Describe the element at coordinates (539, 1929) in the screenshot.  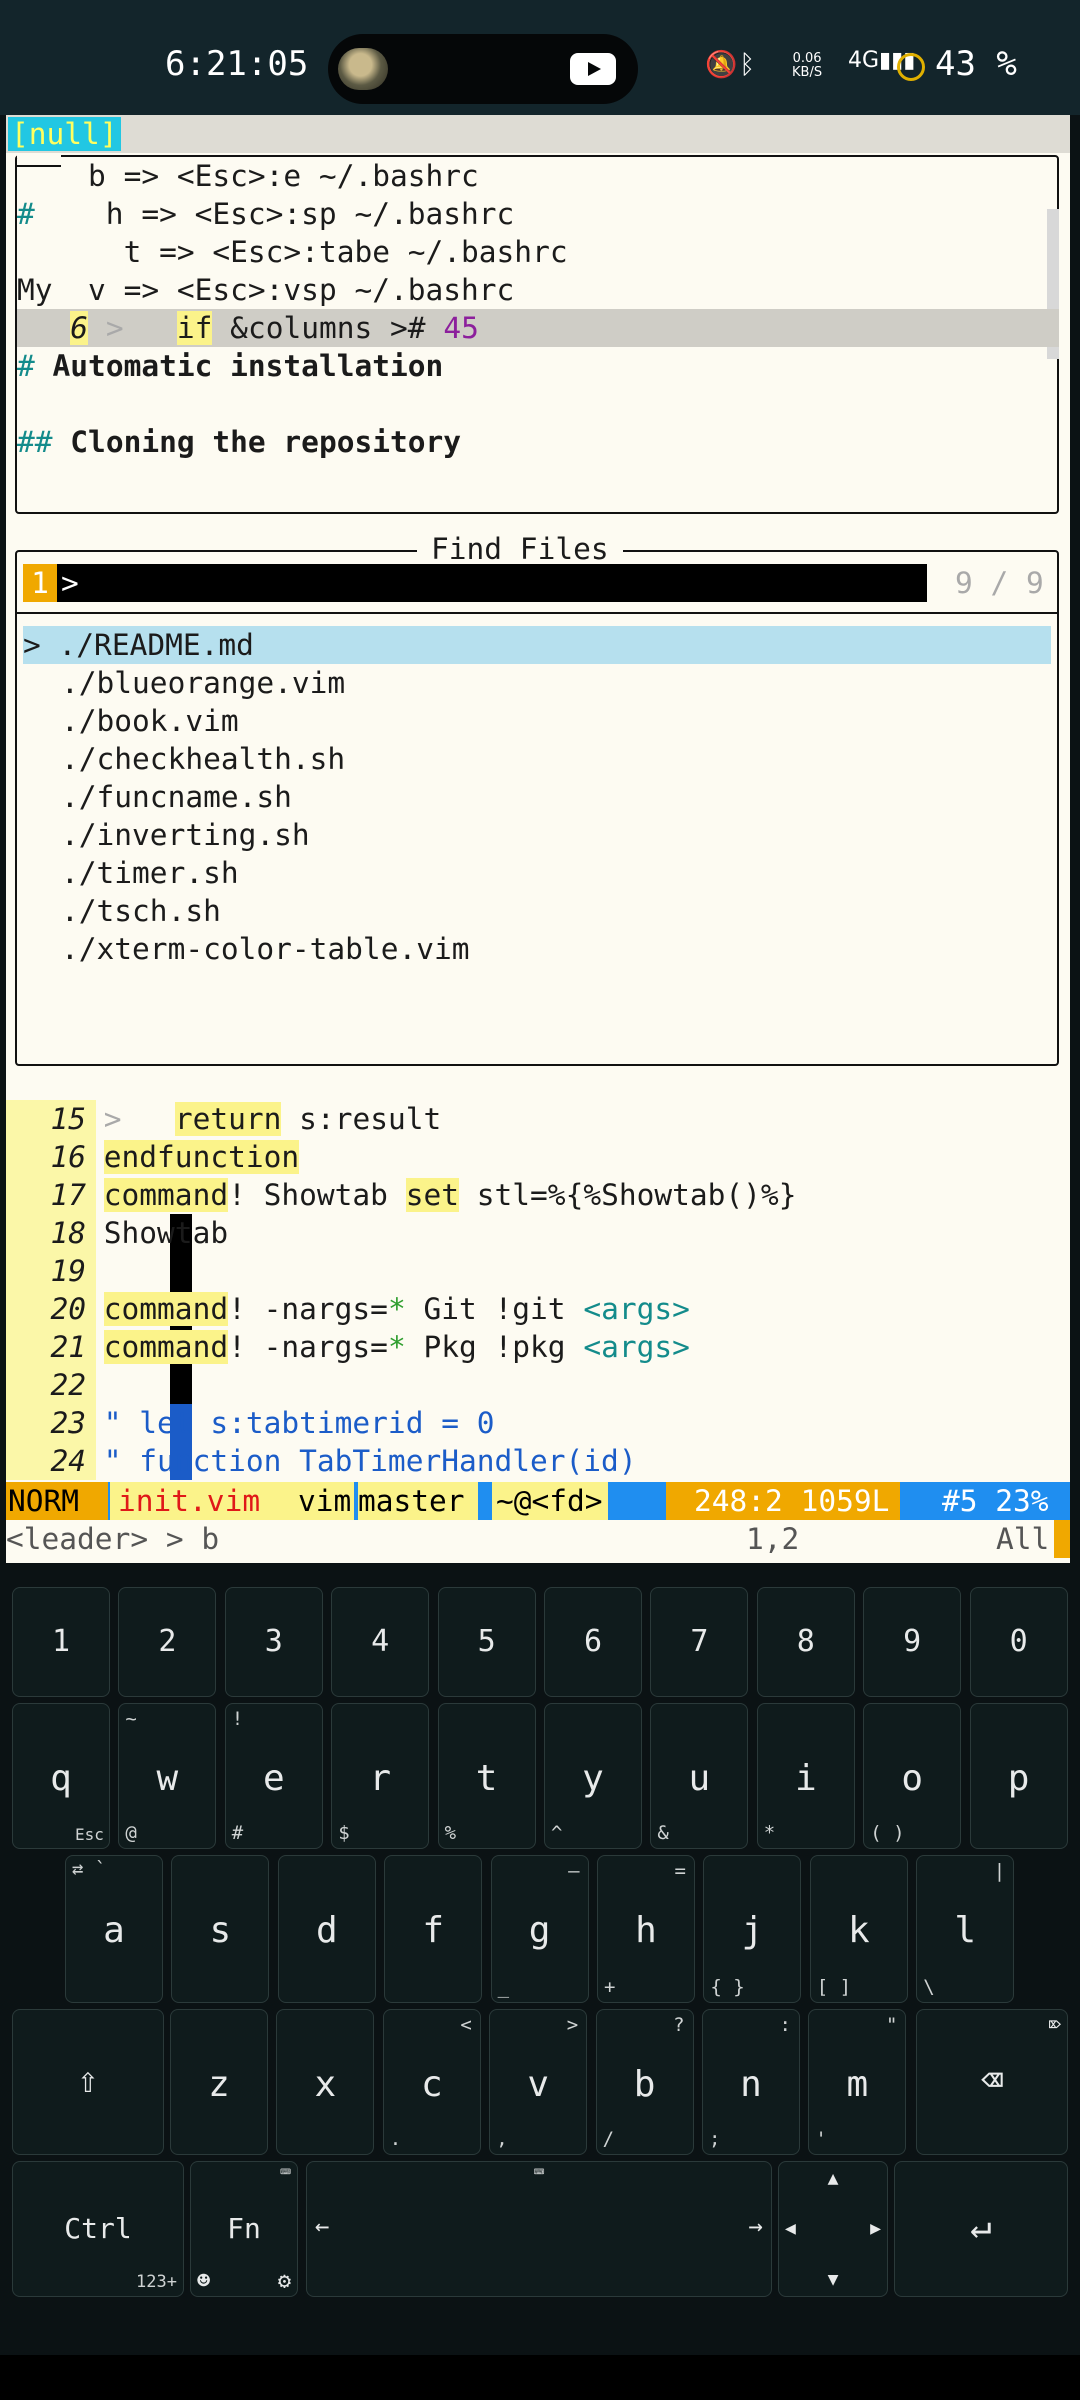
I see `key-g: g – _` at that location.